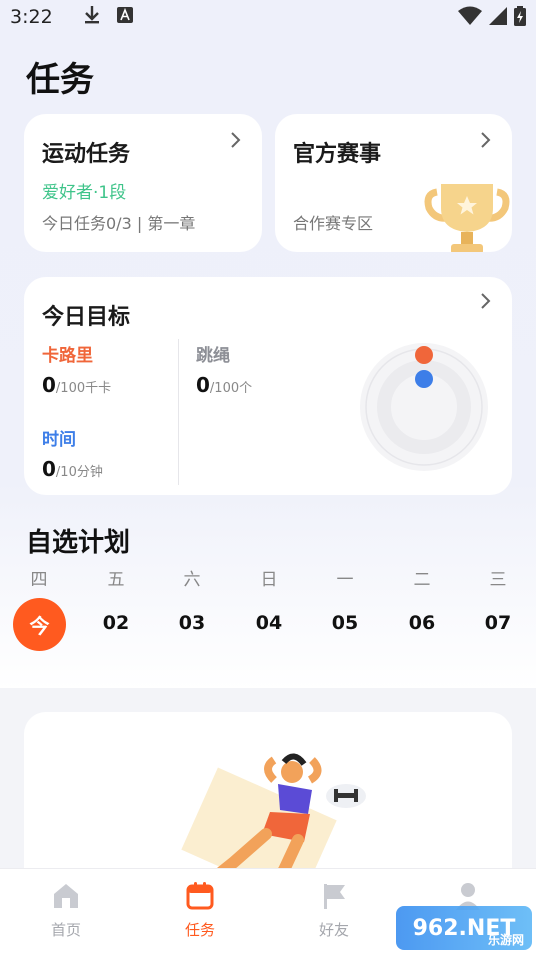 Image resolution: width=536 pixels, height=954 pixels. Describe the element at coordinates (203, 385) in the screenshot. I see `rope-number: 0` at that location.